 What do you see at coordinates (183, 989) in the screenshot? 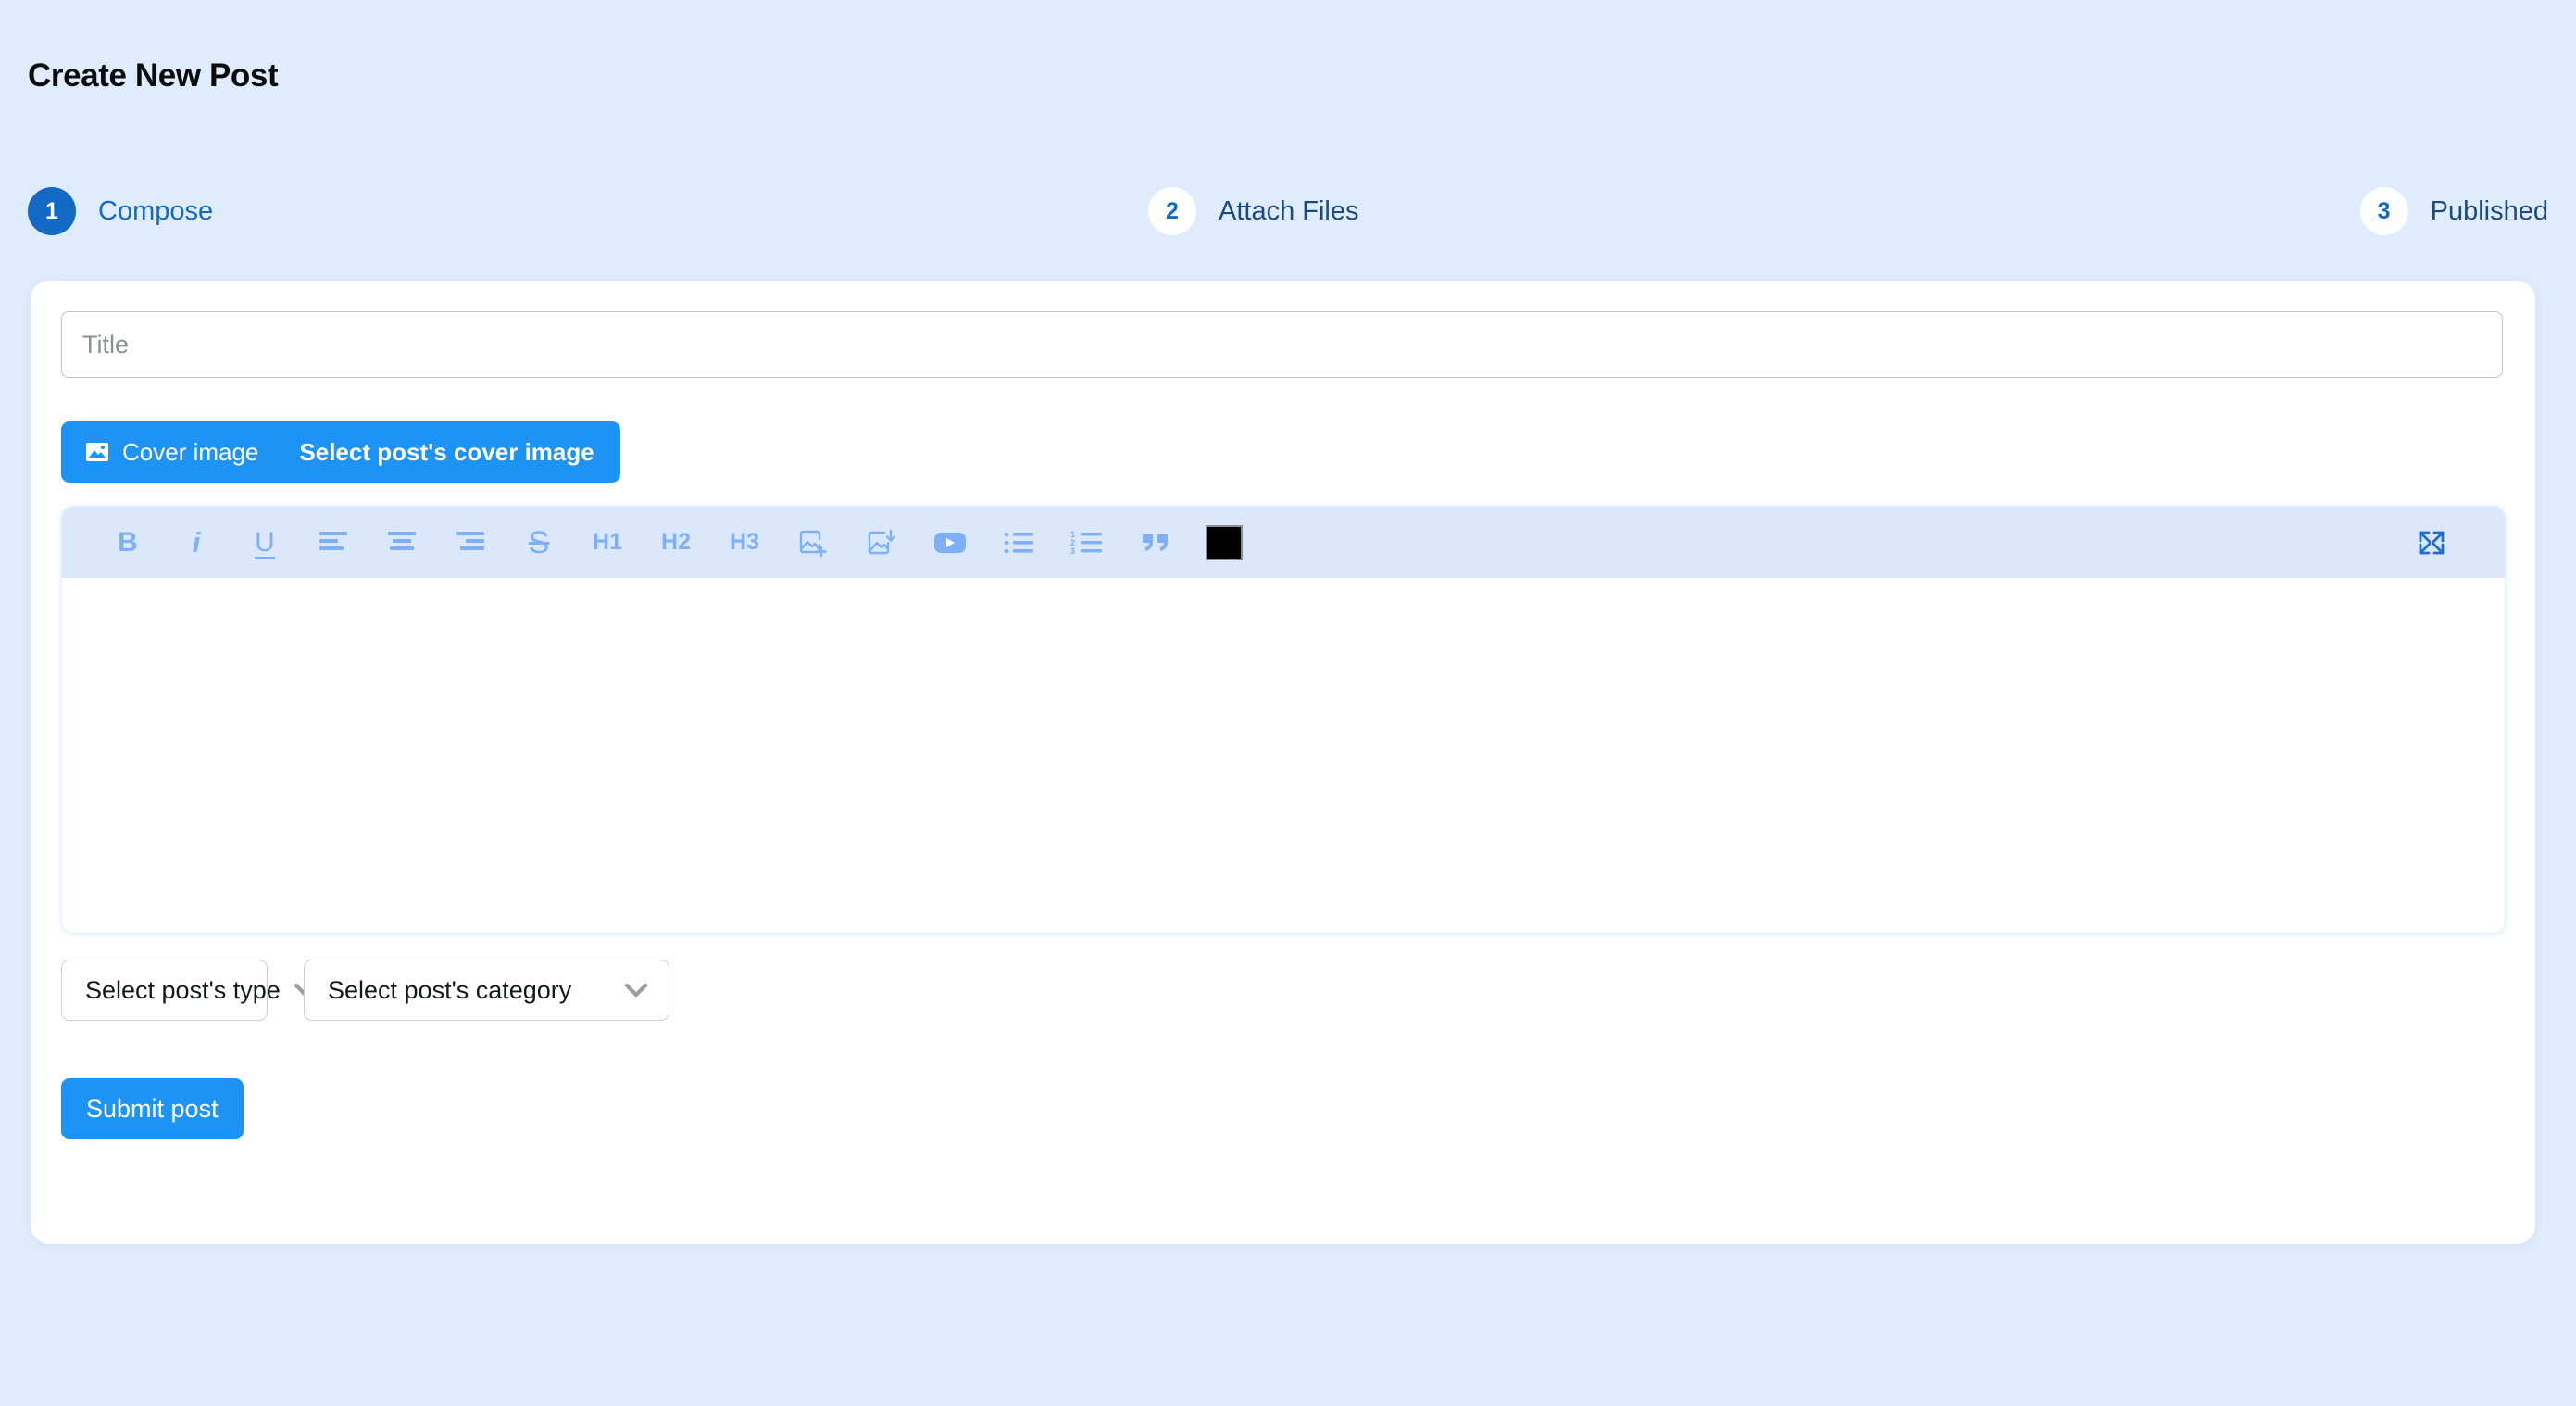
I see `post-type-select-value: Select post's type` at bounding box center [183, 989].